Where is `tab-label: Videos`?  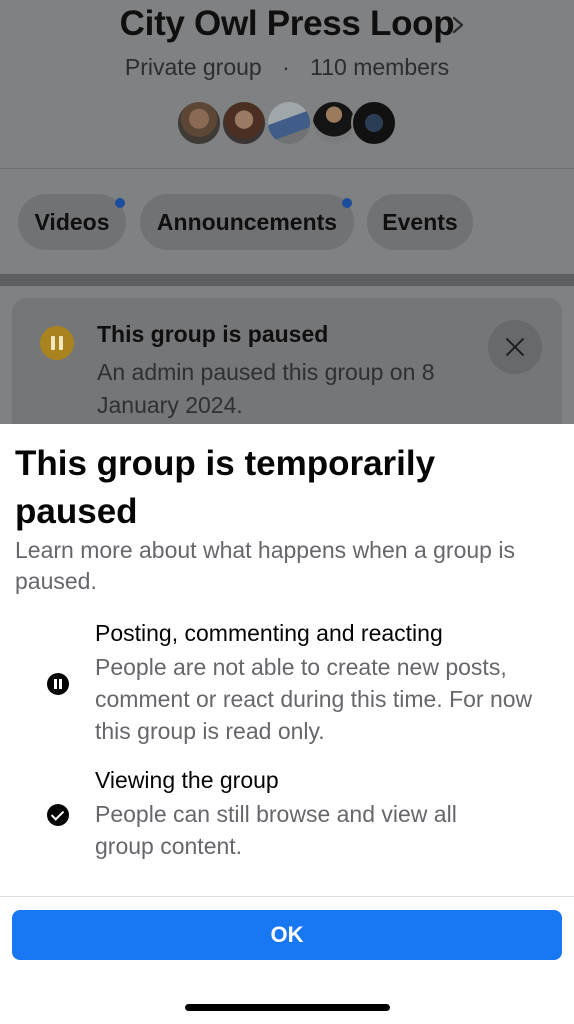 tab-label: Videos is located at coordinates (72, 221).